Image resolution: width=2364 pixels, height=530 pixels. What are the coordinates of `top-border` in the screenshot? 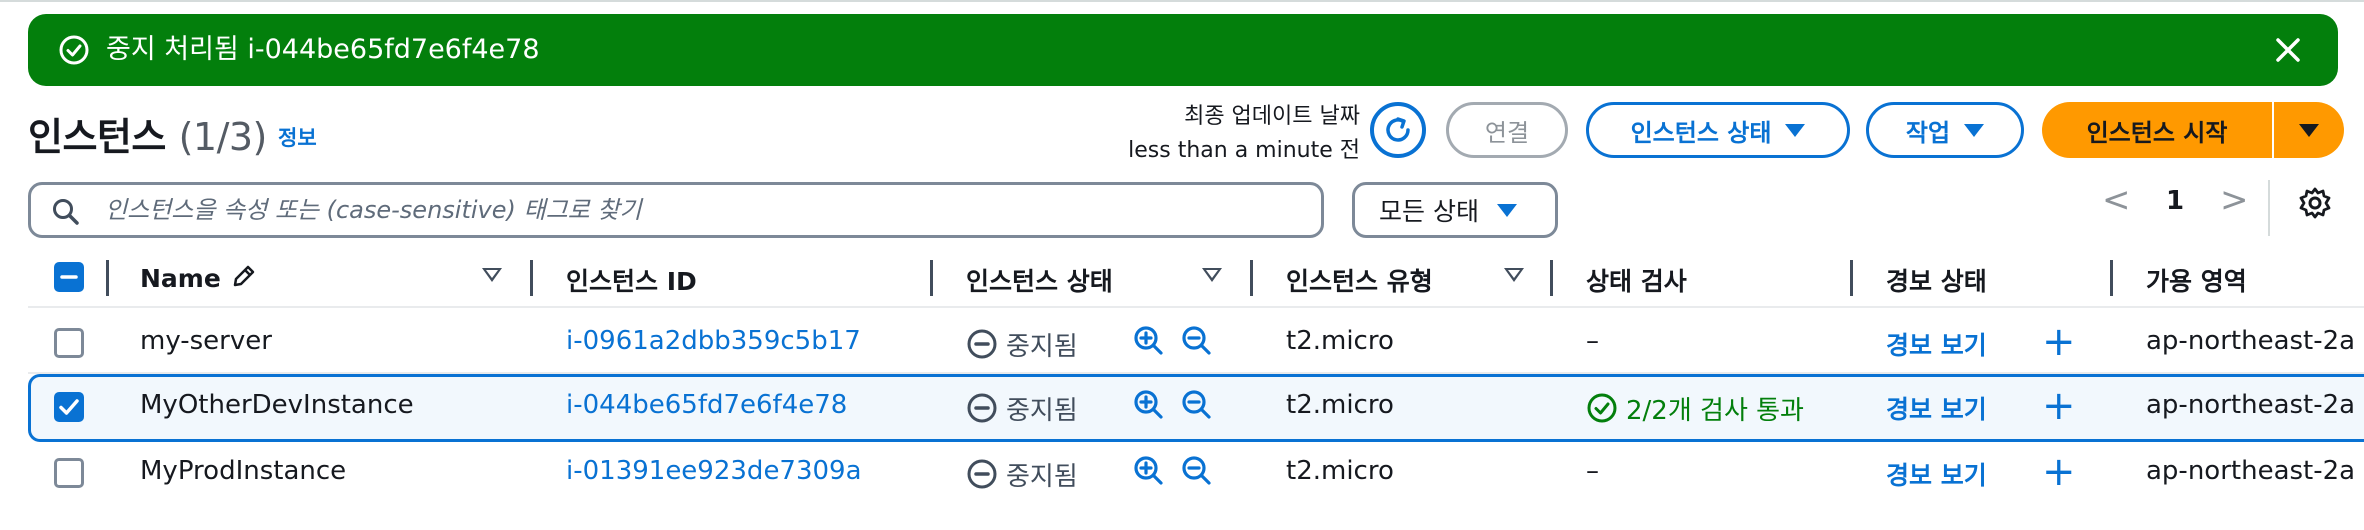 It's located at (1182, 1).